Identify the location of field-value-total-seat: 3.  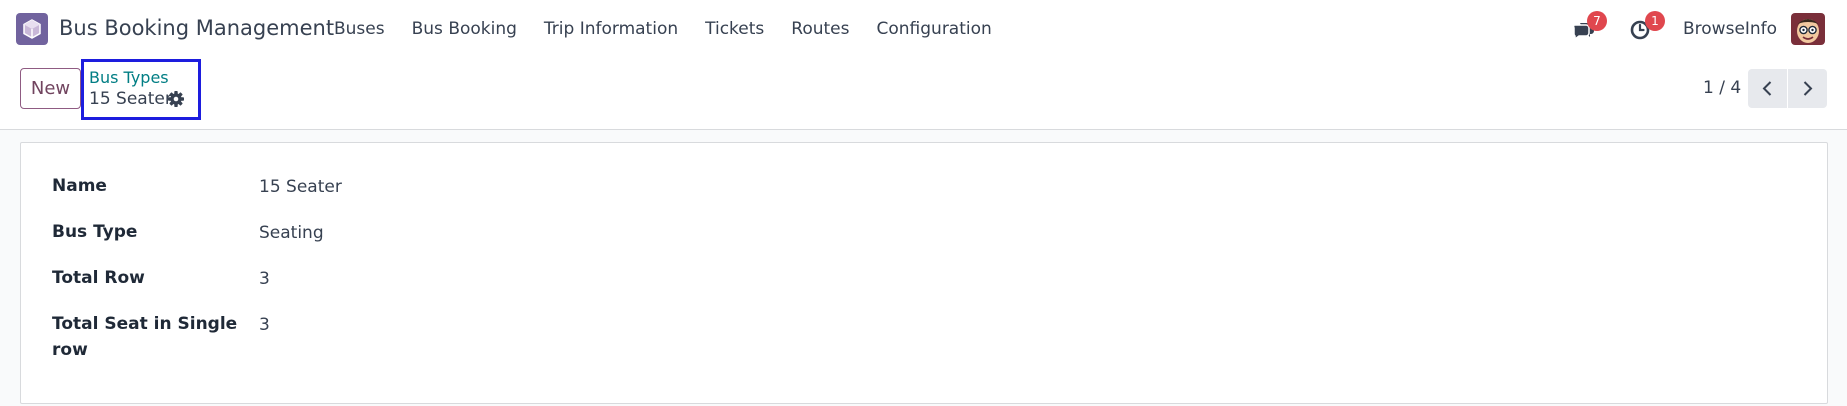
(264, 325).